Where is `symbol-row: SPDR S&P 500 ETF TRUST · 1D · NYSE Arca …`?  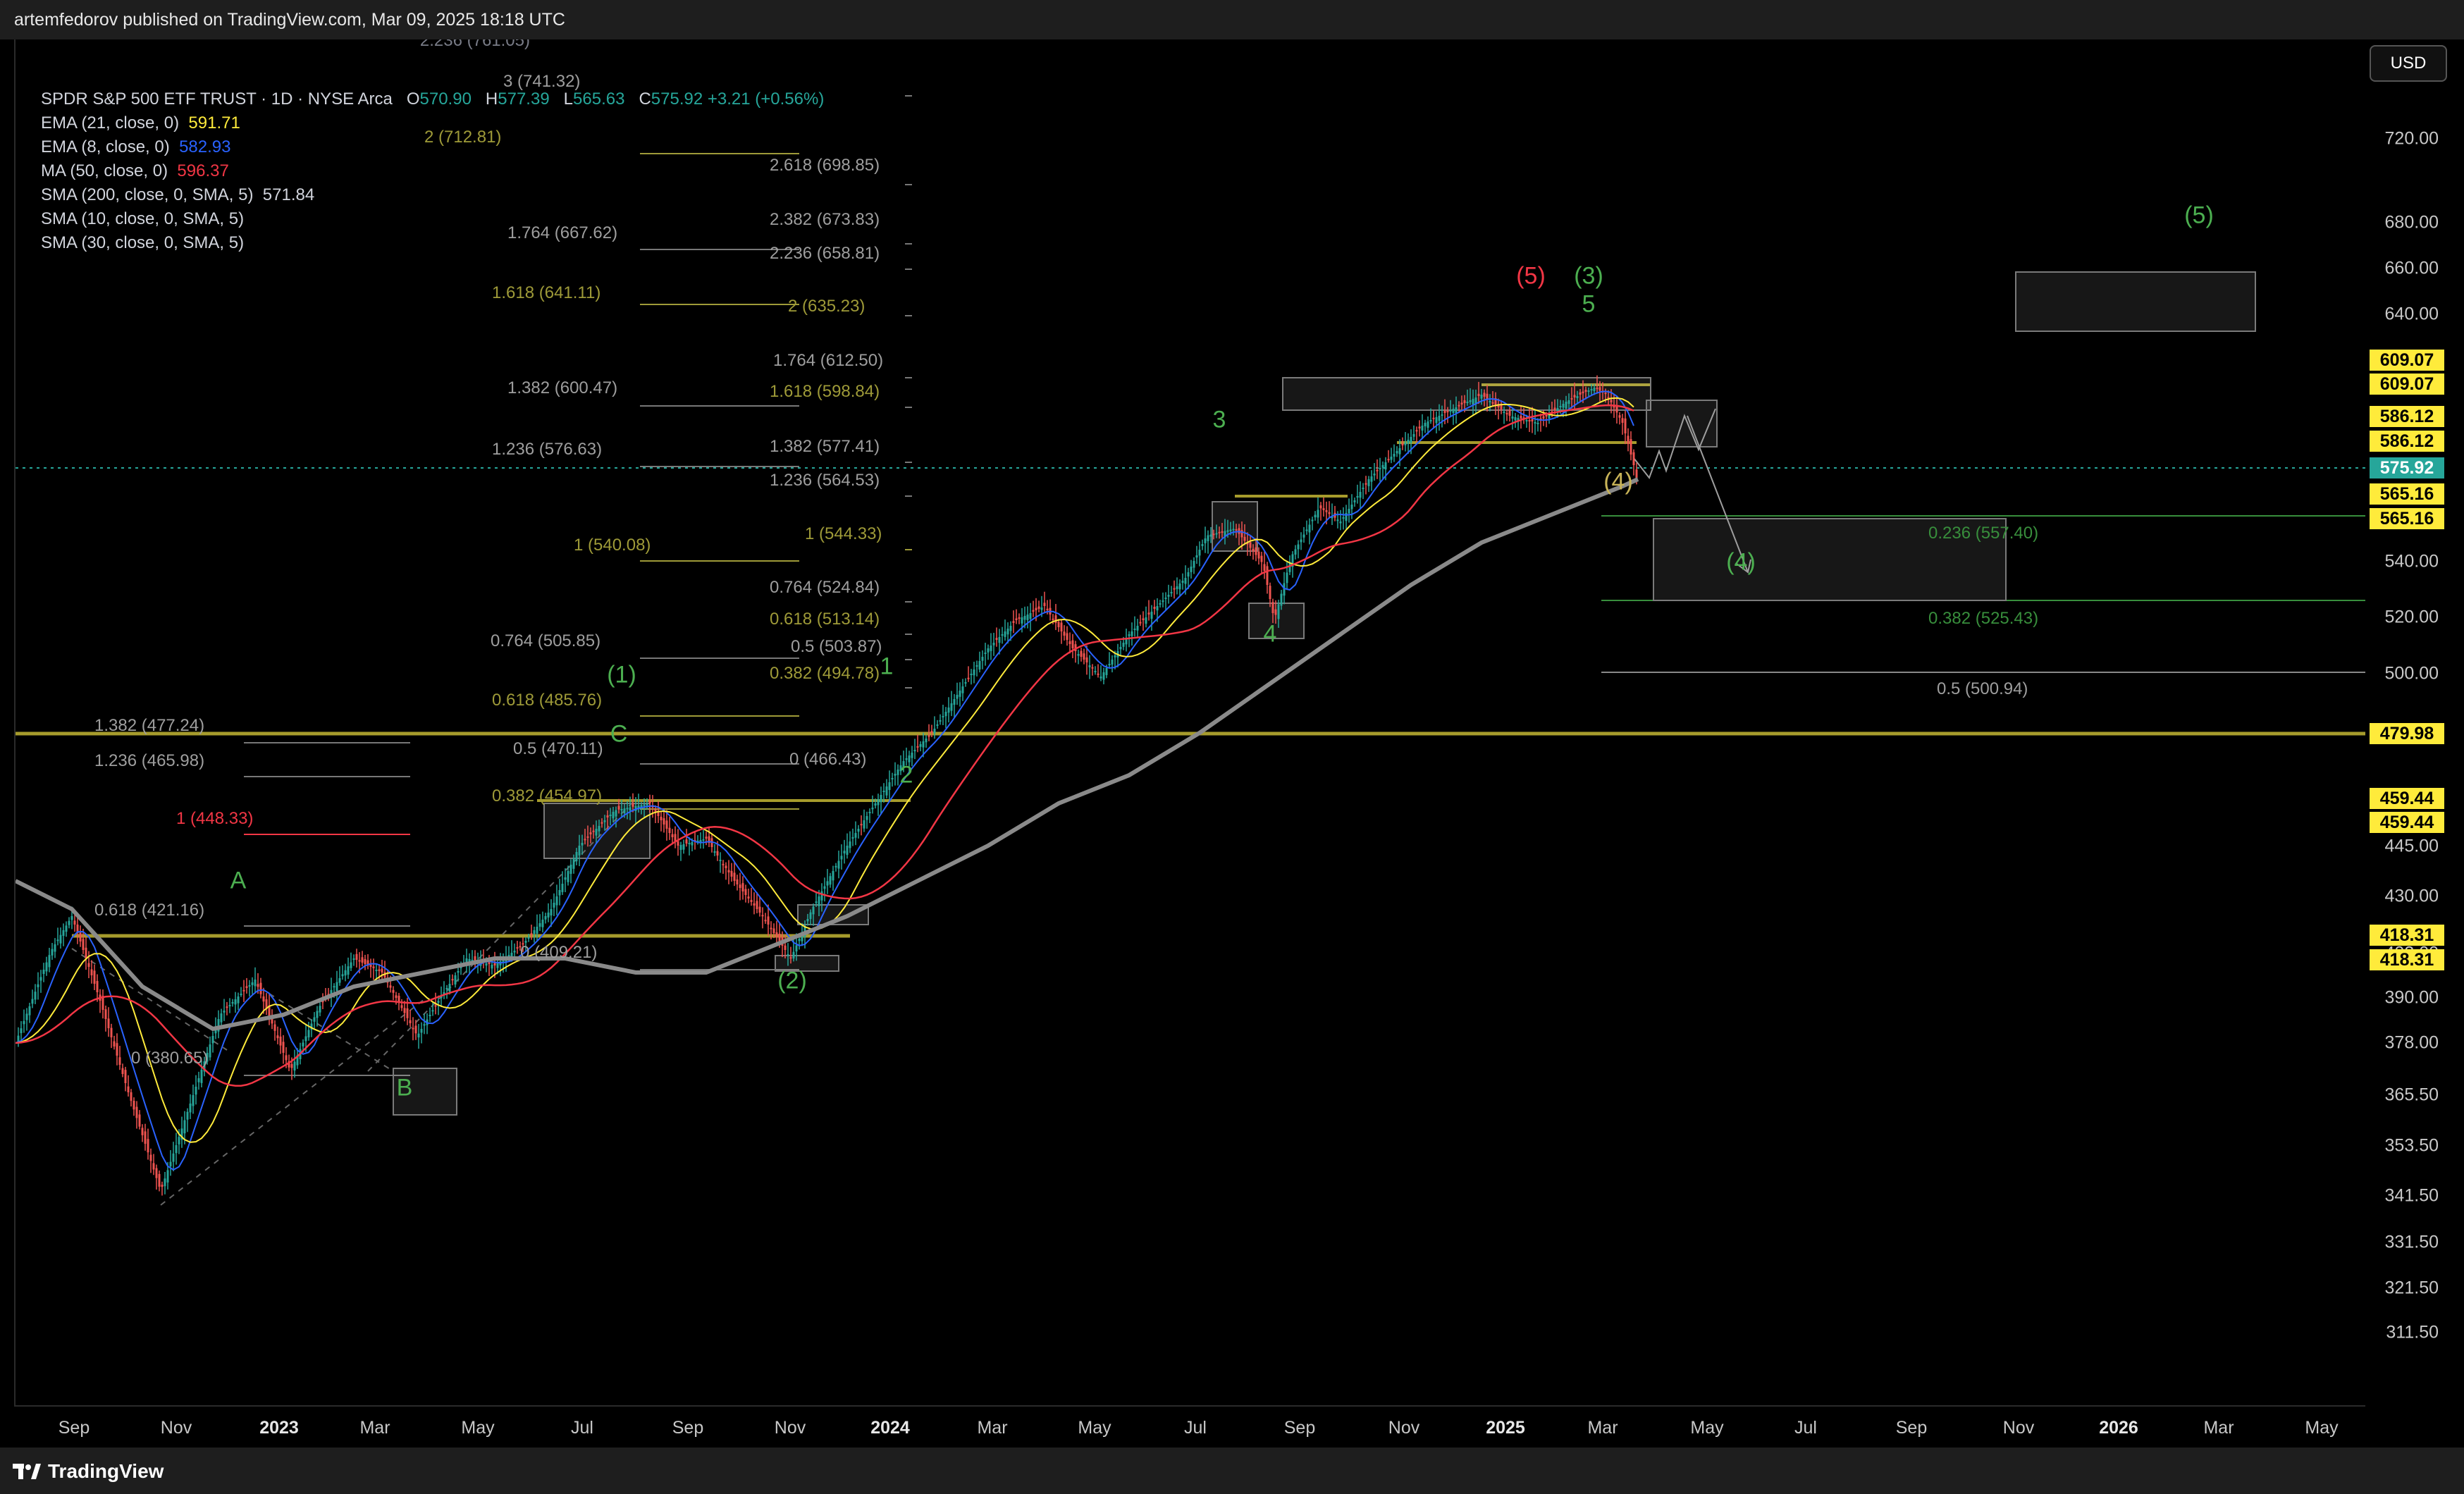 symbol-row: SPDR S&P 500 ETF TRUST · 1D · NYSE Arca … is located at coordinates (432, 99).